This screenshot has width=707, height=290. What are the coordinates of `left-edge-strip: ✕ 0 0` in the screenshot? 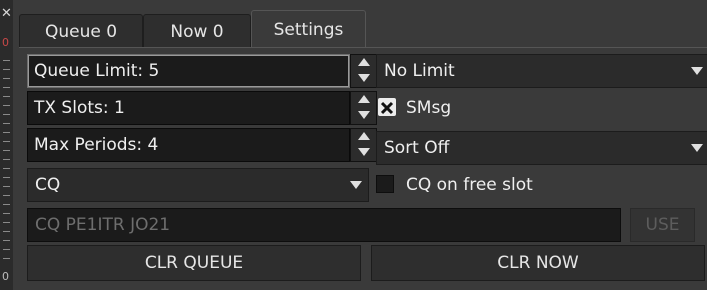 It's located at (6, 145).